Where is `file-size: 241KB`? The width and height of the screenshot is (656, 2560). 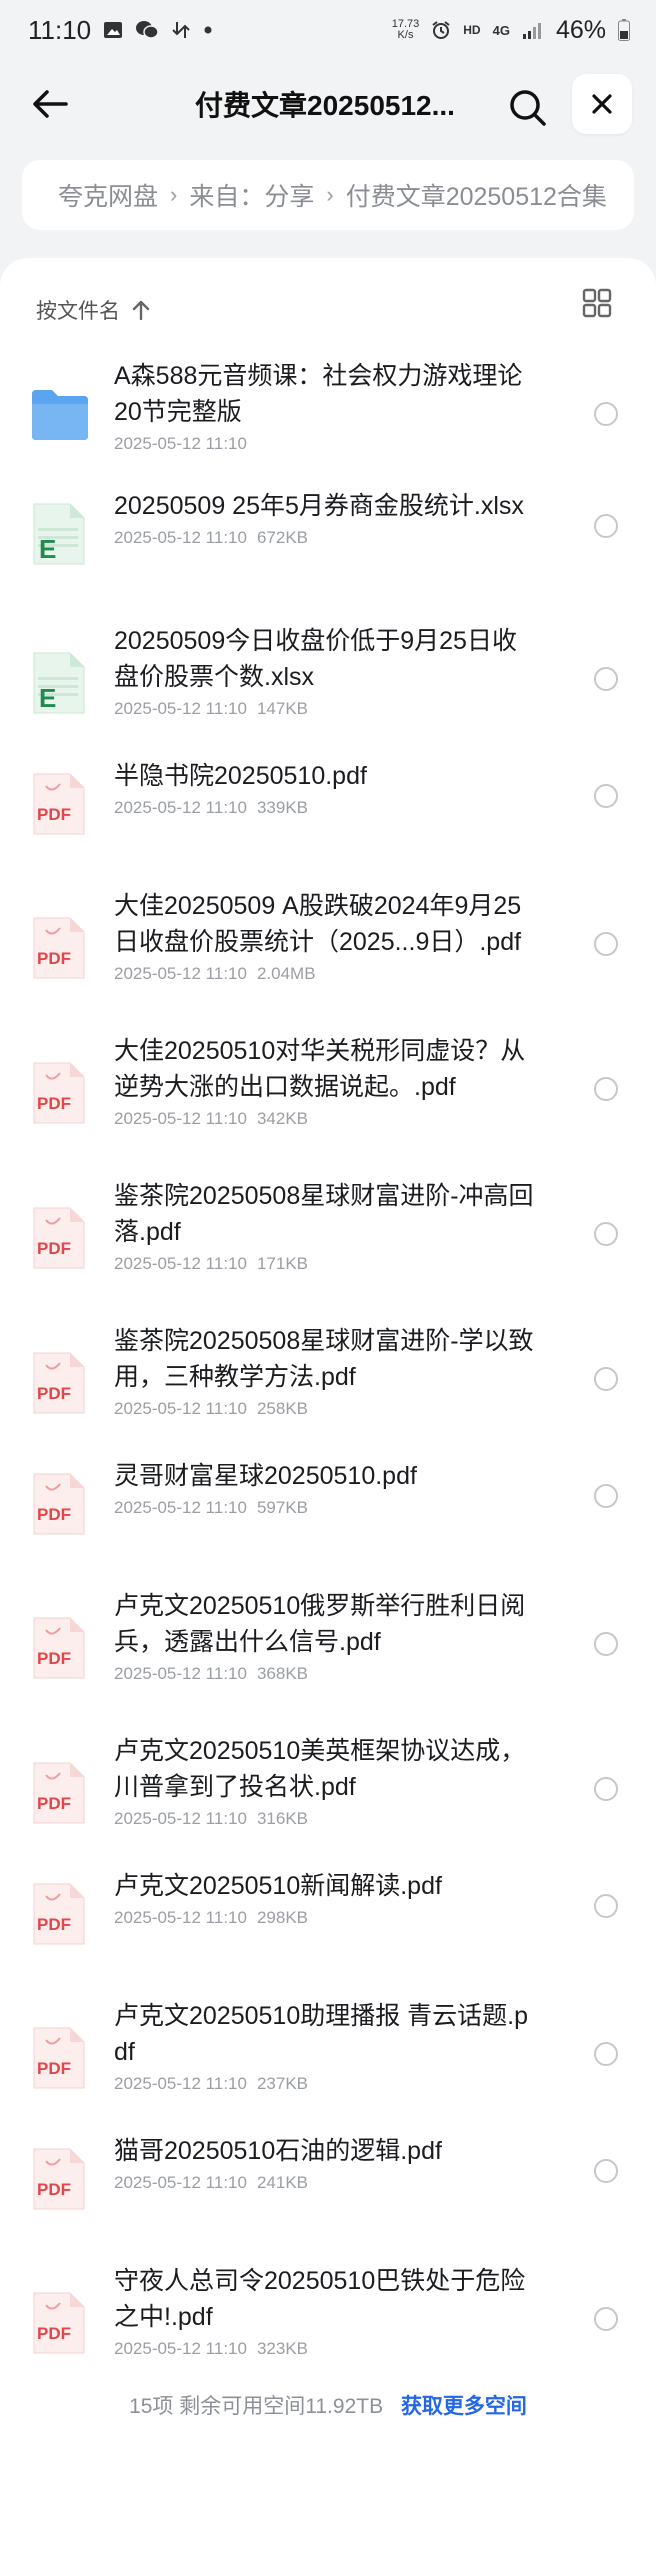 file-size: 241KB is located at coordinates (282, 2182).